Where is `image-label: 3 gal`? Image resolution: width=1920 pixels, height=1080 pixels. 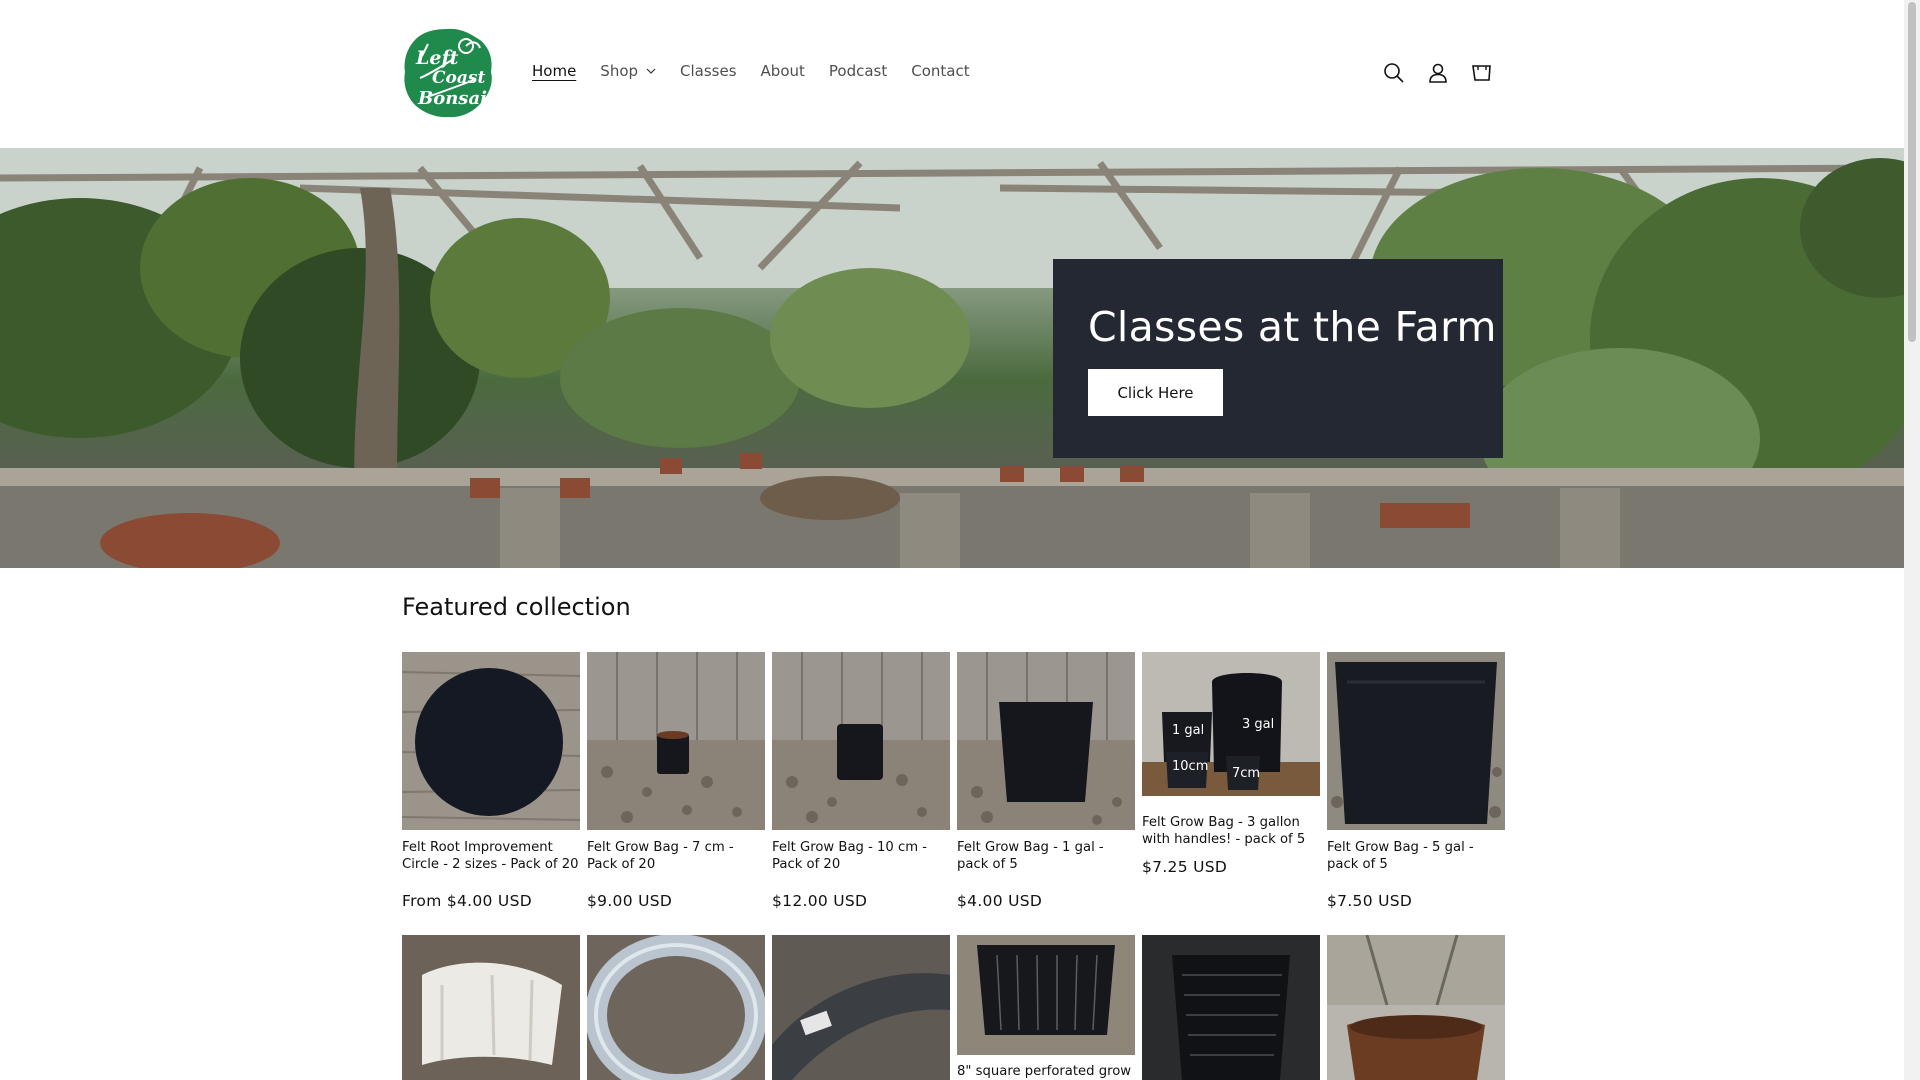 image-label: 3 gal is located at coordinates (1258, 724).